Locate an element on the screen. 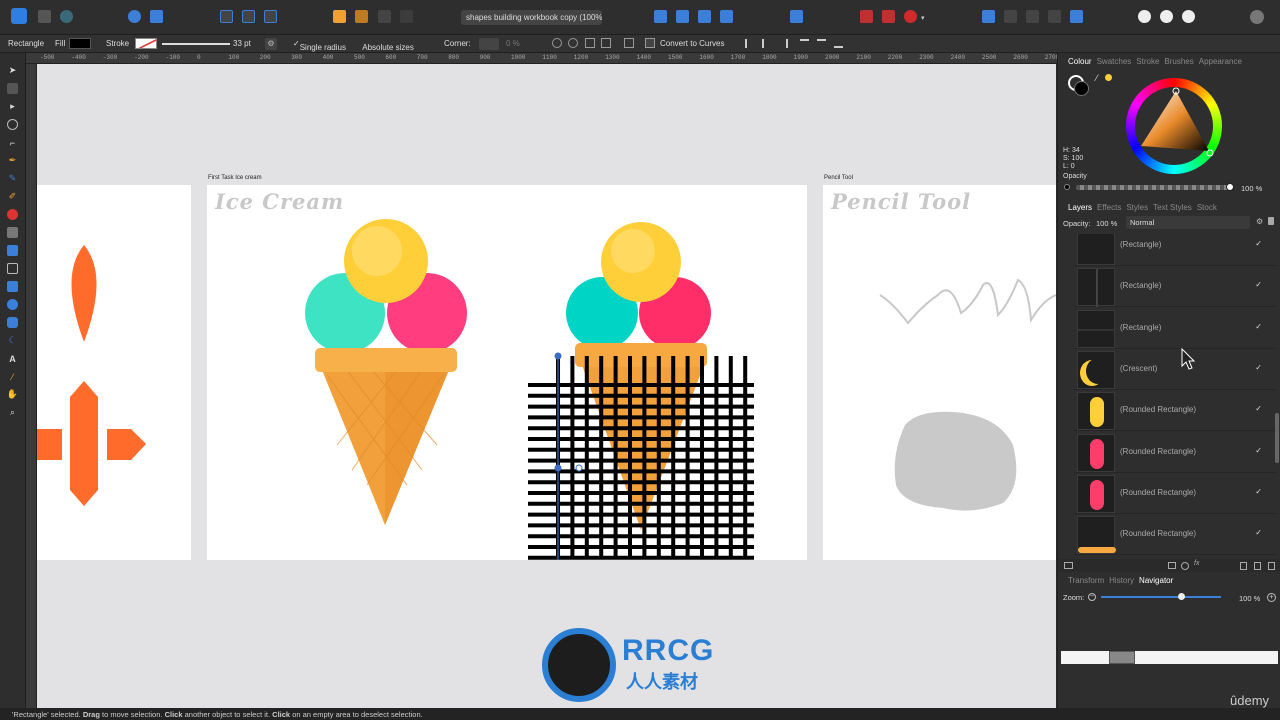 Image resolution: width=1280 pixels, height=720 pixels. arrow-vertical-shape is located at coordinates (84, 443).